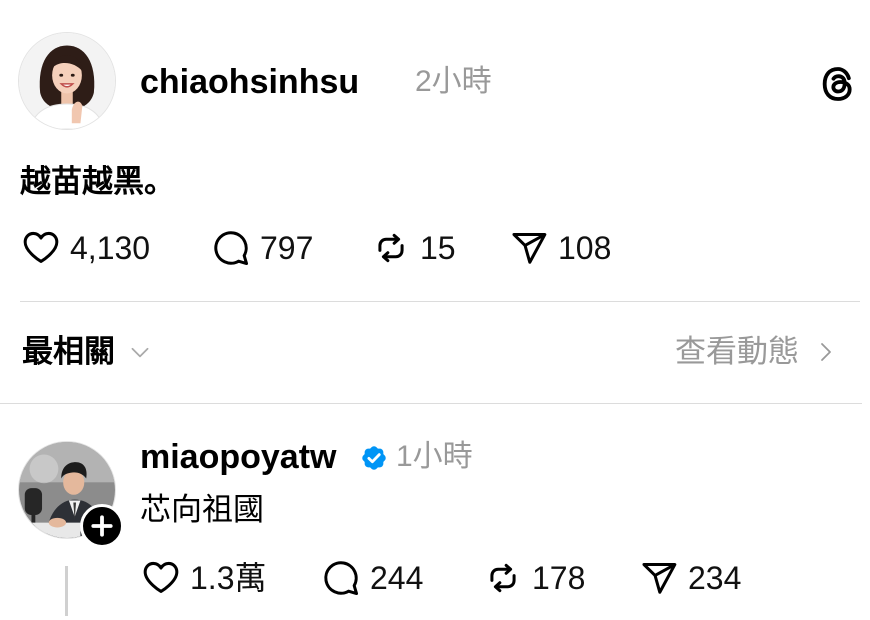  I want to click on follow-button, so click(102, 526).